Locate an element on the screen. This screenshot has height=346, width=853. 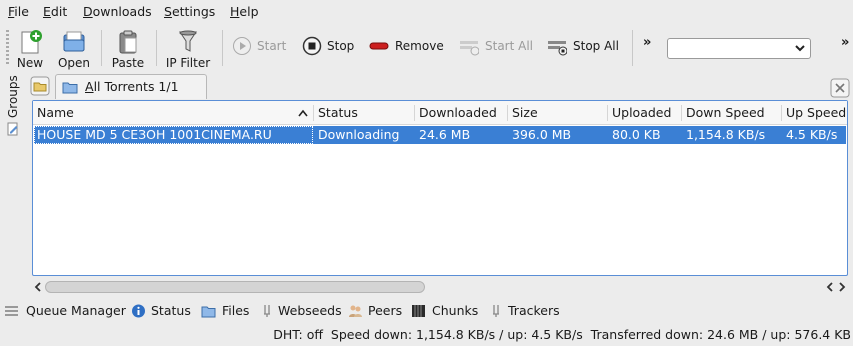
toolbar-overflow-button-2: » is located at coordinates (845, 42).